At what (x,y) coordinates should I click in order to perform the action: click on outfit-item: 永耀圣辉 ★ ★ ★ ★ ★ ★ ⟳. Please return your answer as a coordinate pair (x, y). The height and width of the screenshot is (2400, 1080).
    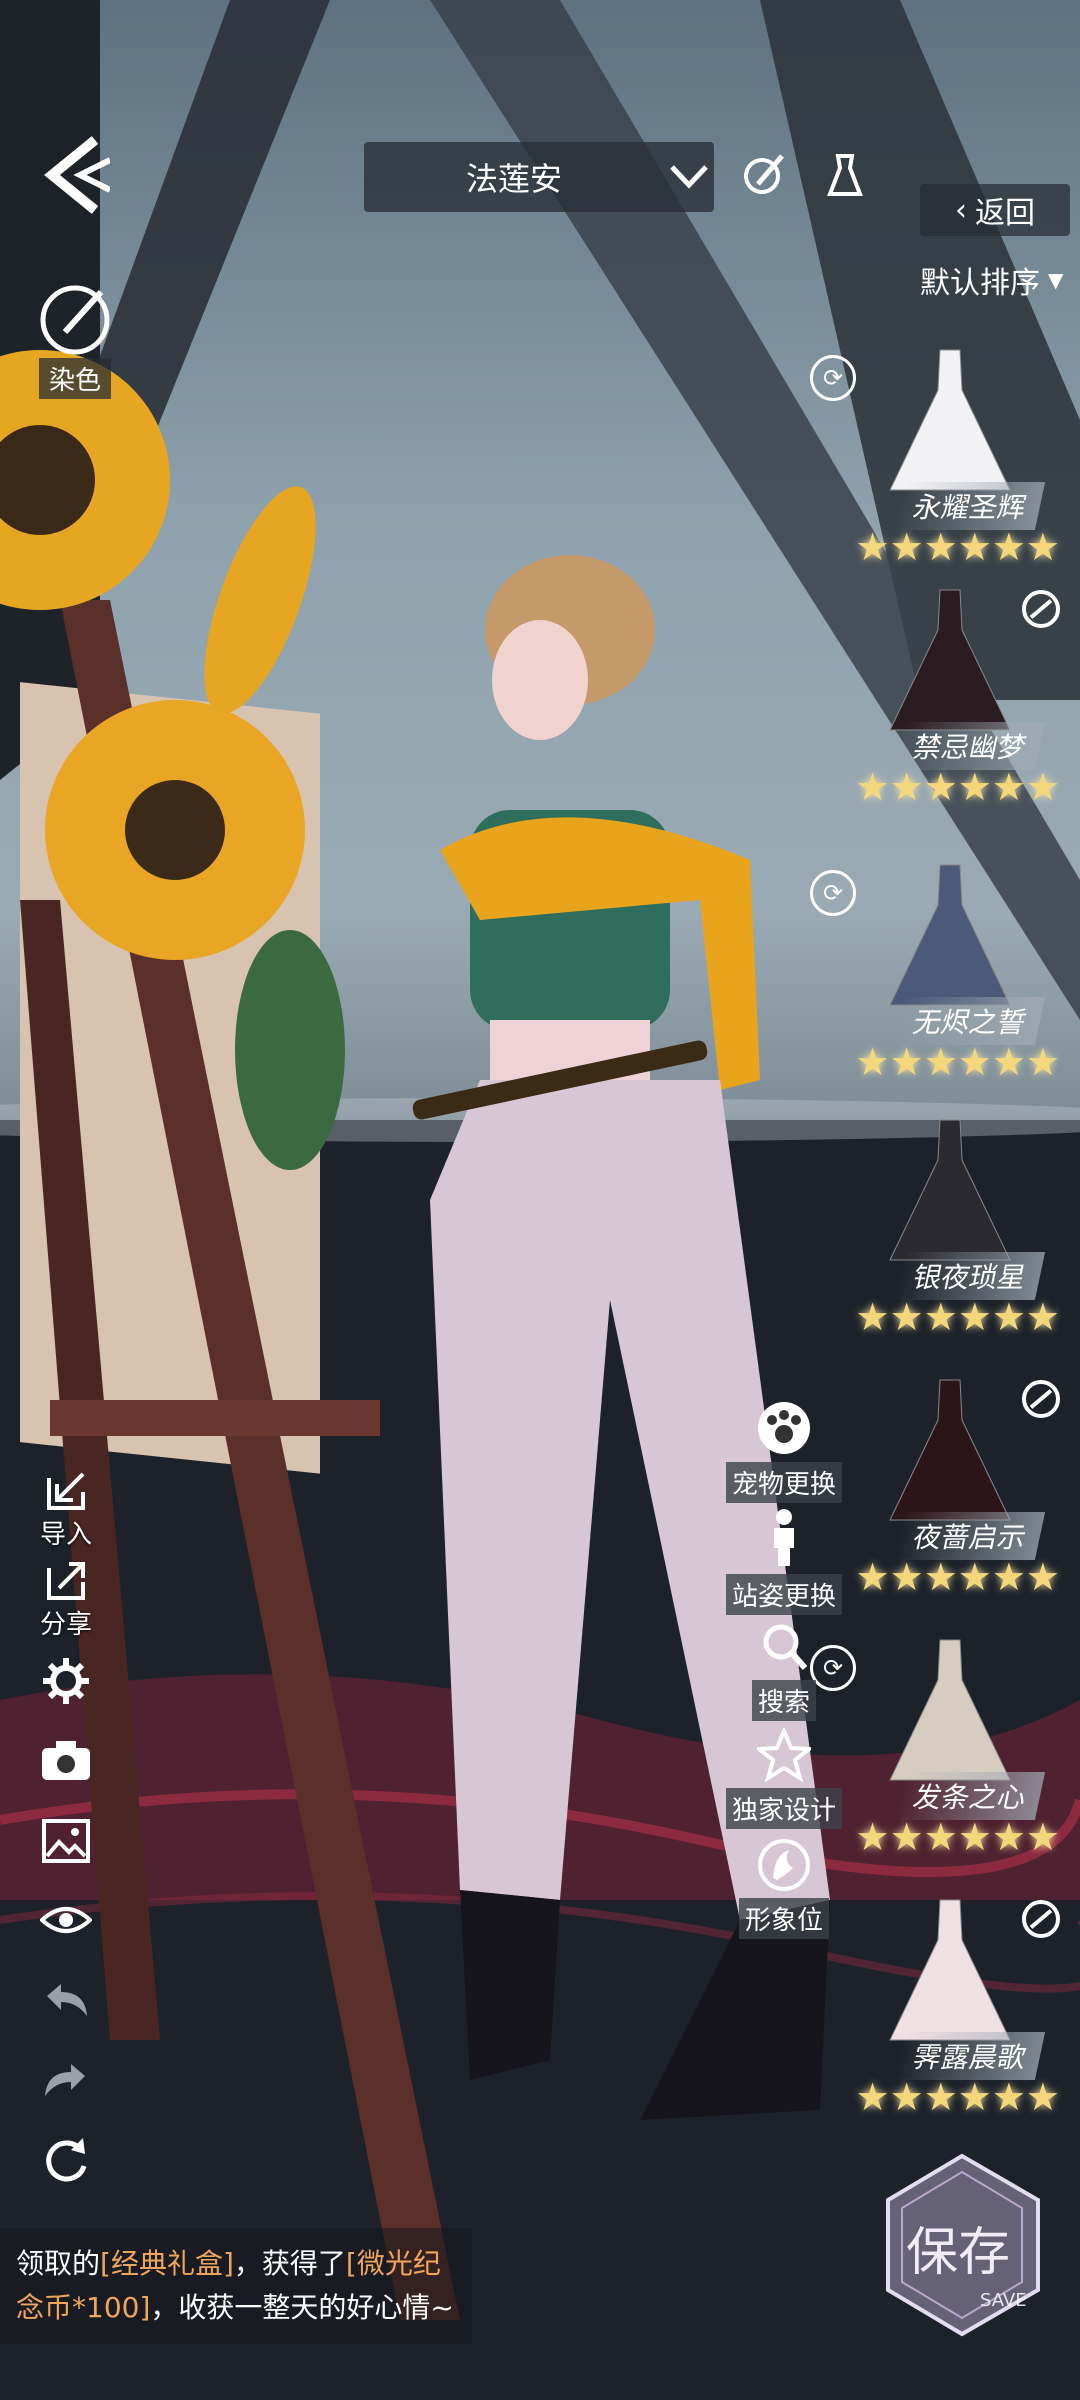
    Looking at the image, I should click on (935, 460).